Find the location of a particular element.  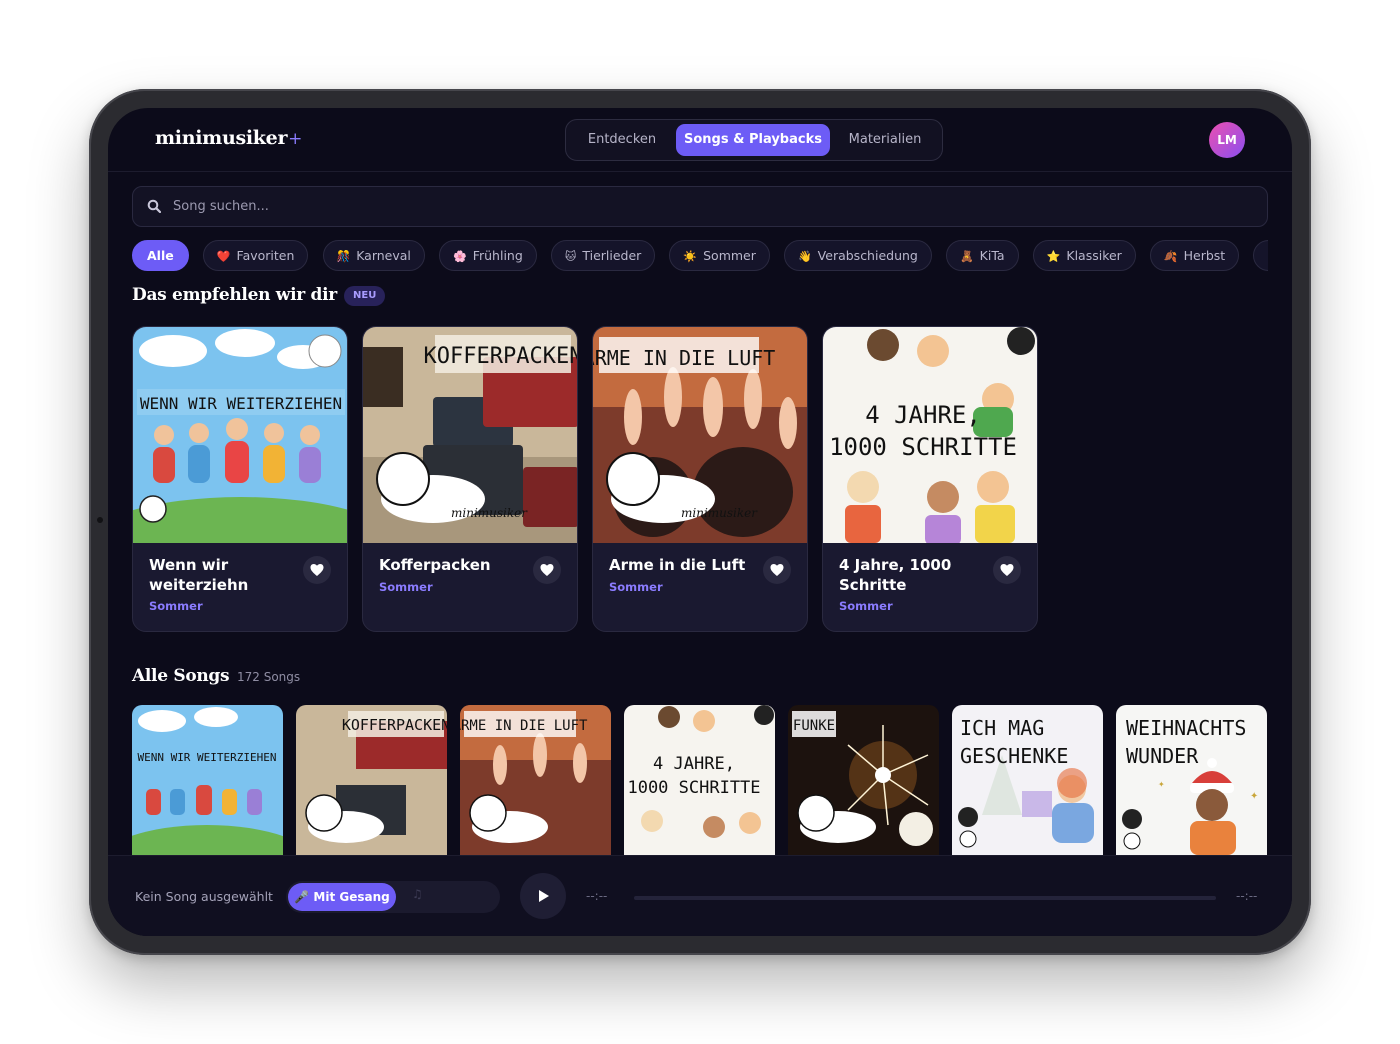

play-button is located at coordinates (543, 896).